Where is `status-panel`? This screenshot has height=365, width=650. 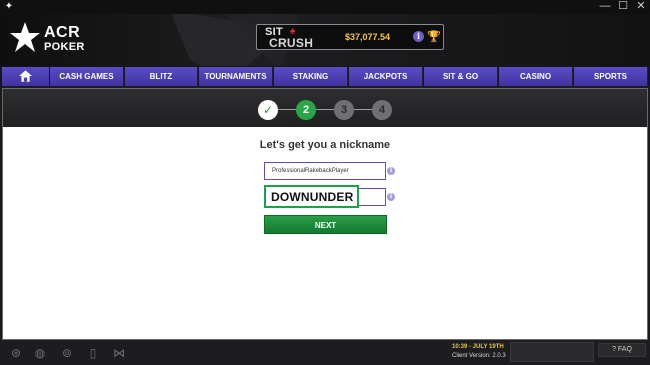
status-panel is located at coordinates (552, 352).